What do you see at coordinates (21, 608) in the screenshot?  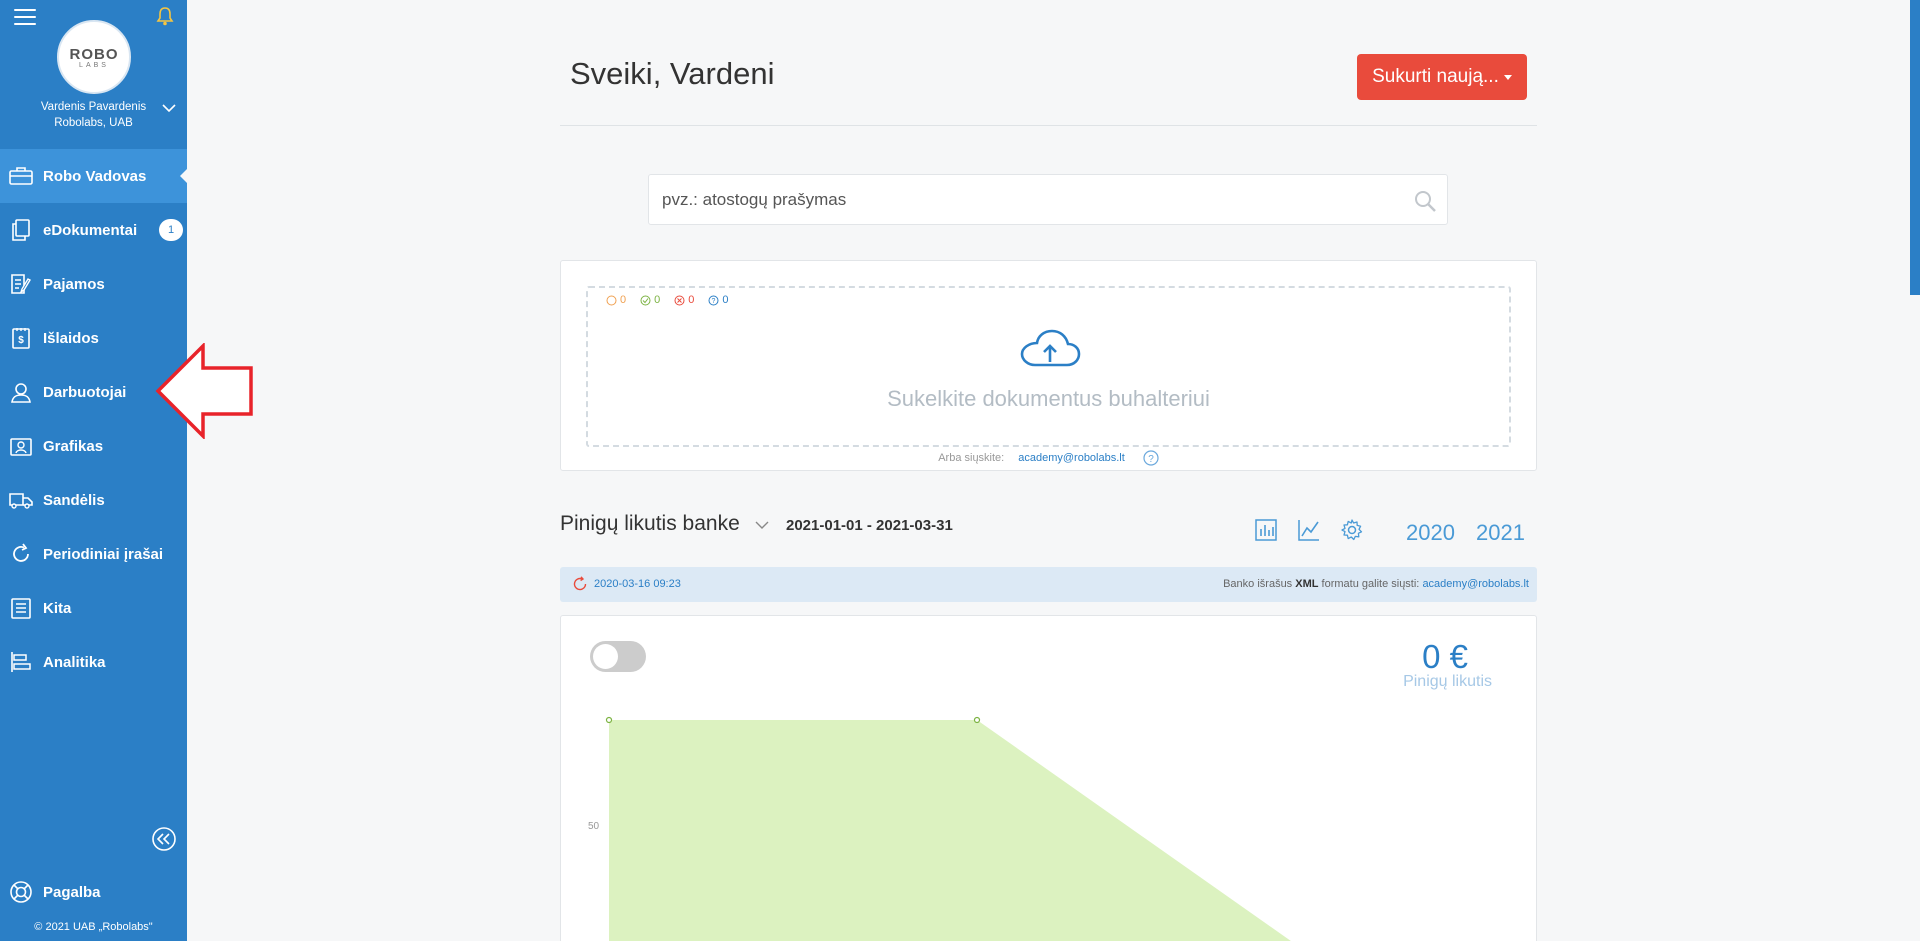 I see `list-icon` at bounding box center [21, 608].